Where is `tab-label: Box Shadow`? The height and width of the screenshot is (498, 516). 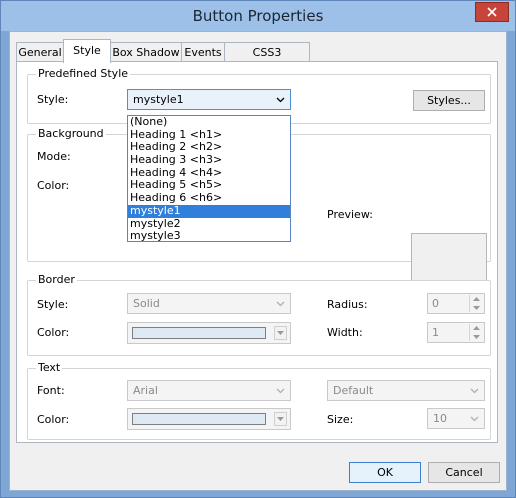 tab-label: Box Shadow is located at coordinates (146, 52).